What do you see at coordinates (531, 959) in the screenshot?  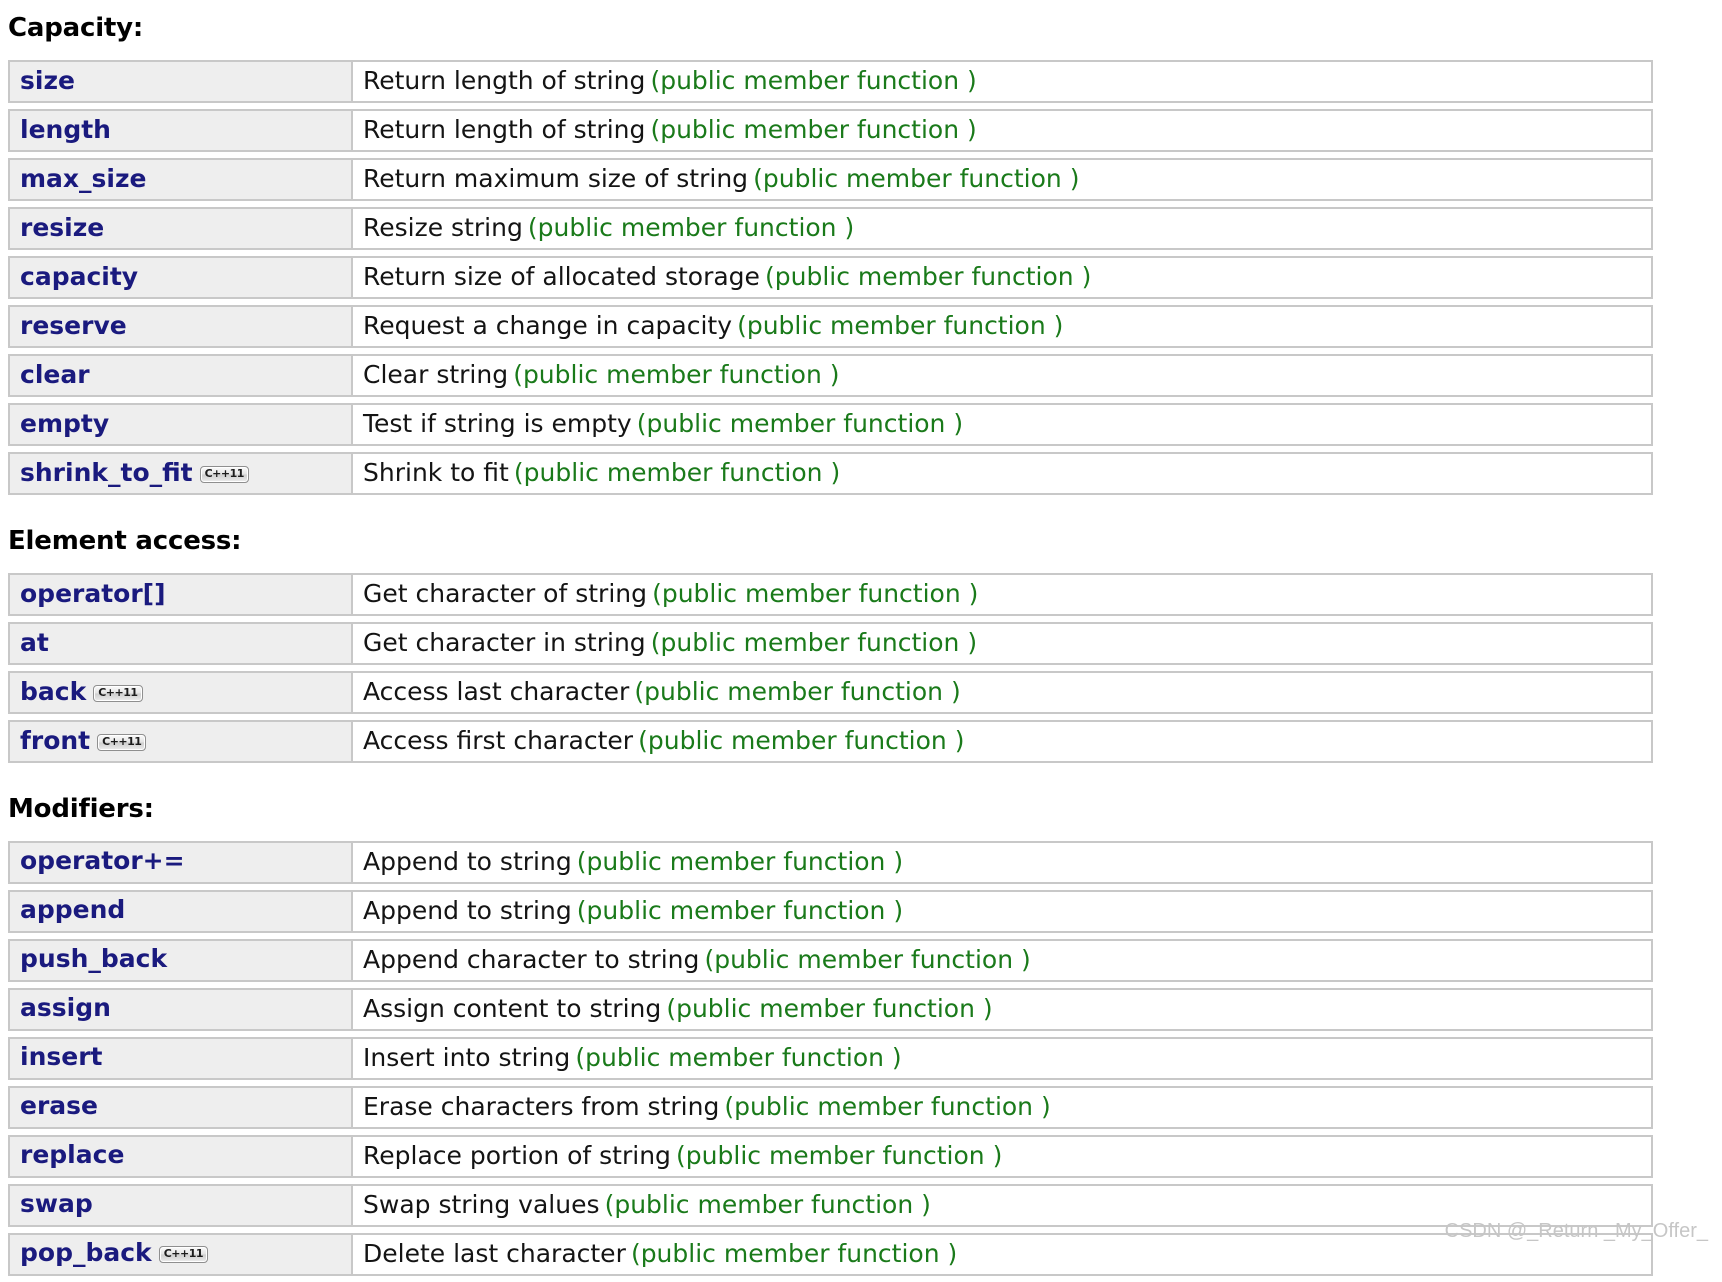 I see `member-description-text: Append character to string` at bounding box center [531, 959].